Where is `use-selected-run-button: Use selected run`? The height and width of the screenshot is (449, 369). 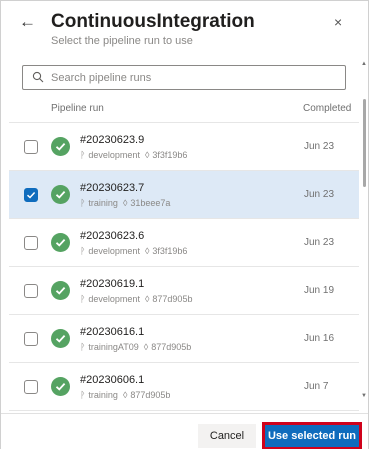 use-selected-run-button: Use selected run is located at coordinates (312, 435).